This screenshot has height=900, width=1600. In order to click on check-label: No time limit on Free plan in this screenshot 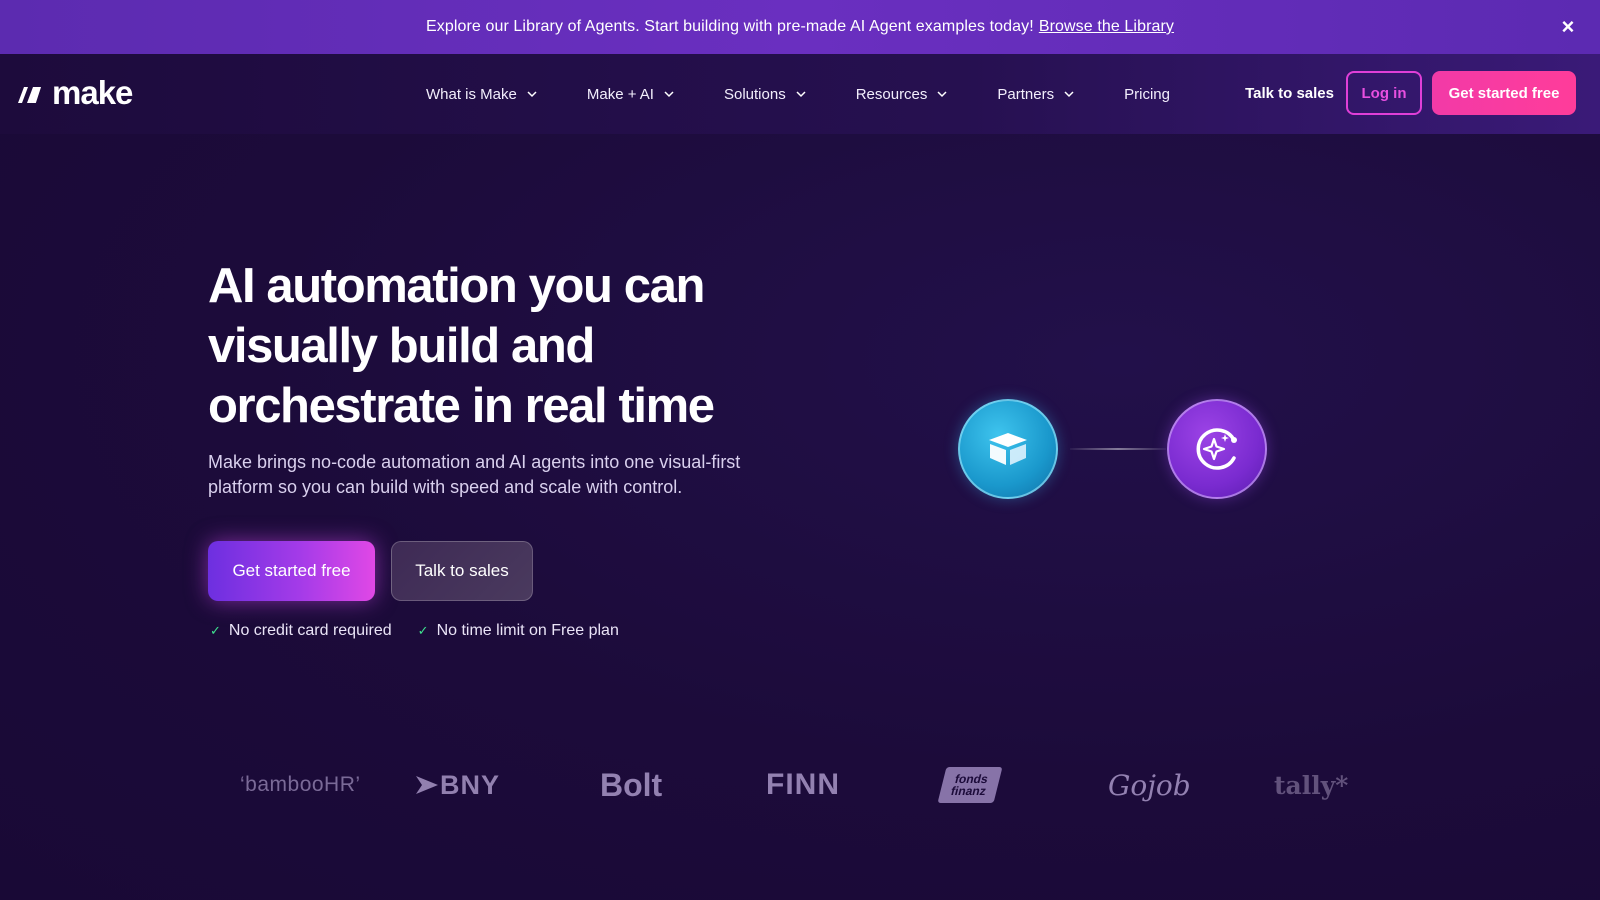, I will do `click(527, 630)`.